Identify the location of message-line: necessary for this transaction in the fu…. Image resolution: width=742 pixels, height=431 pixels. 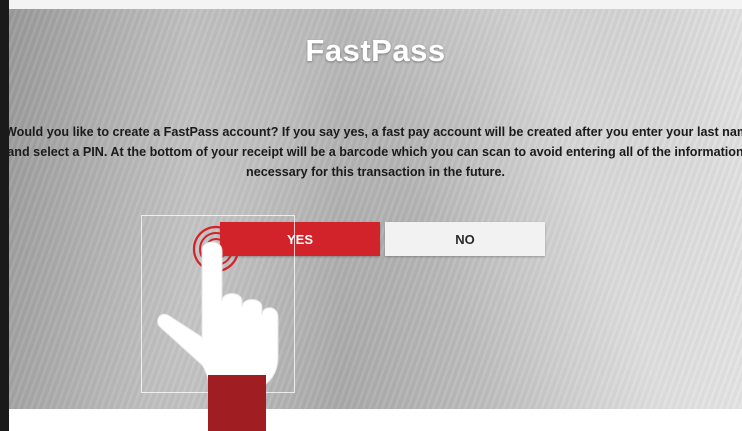
(375, 172).